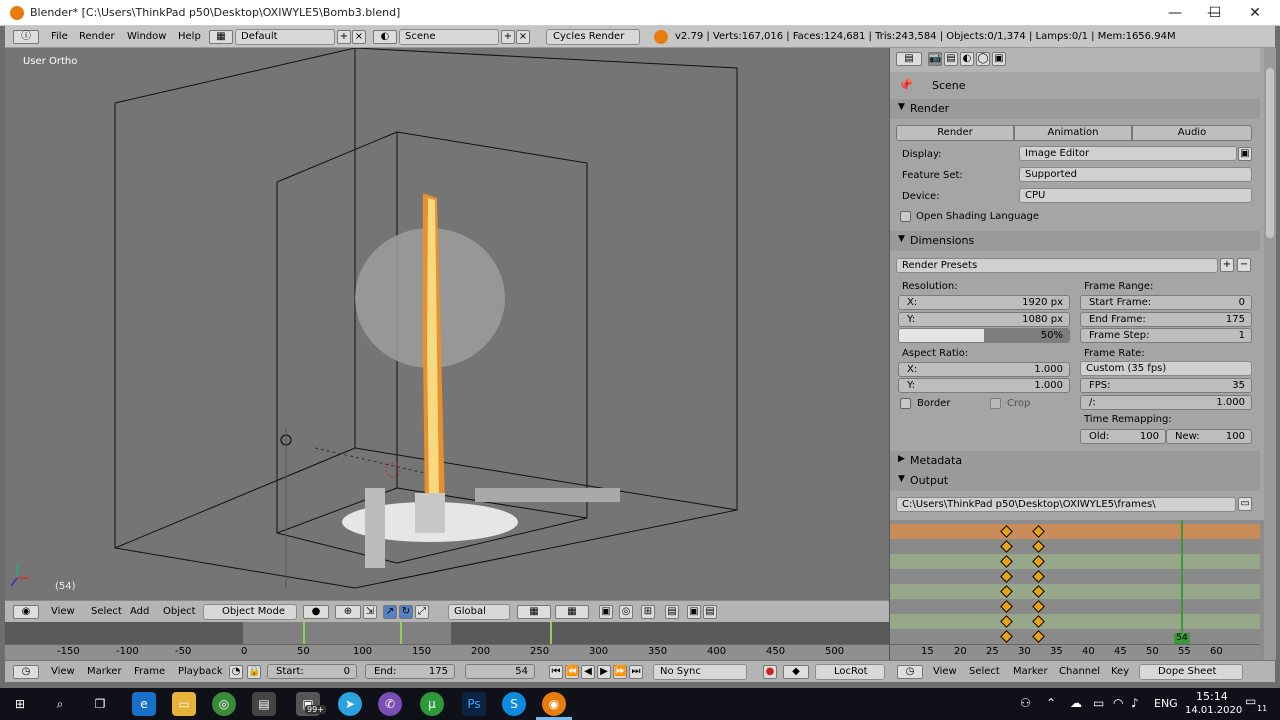 This screenshot has width=1280, height=720. What do you see at coordinates (189, 36) in the screenshot?
I see `menu-help: Help` at bounding box center [189, 36].